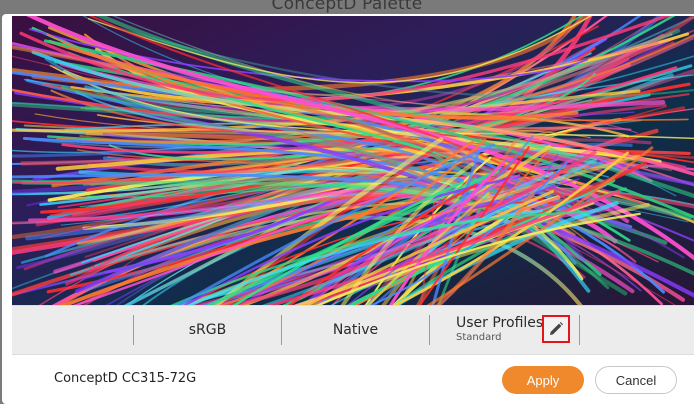  What do you see at coordinates (207, 330) in the screenshot?
I see `srgb-profile-button: sRGB` at bounding box center [207, 330].